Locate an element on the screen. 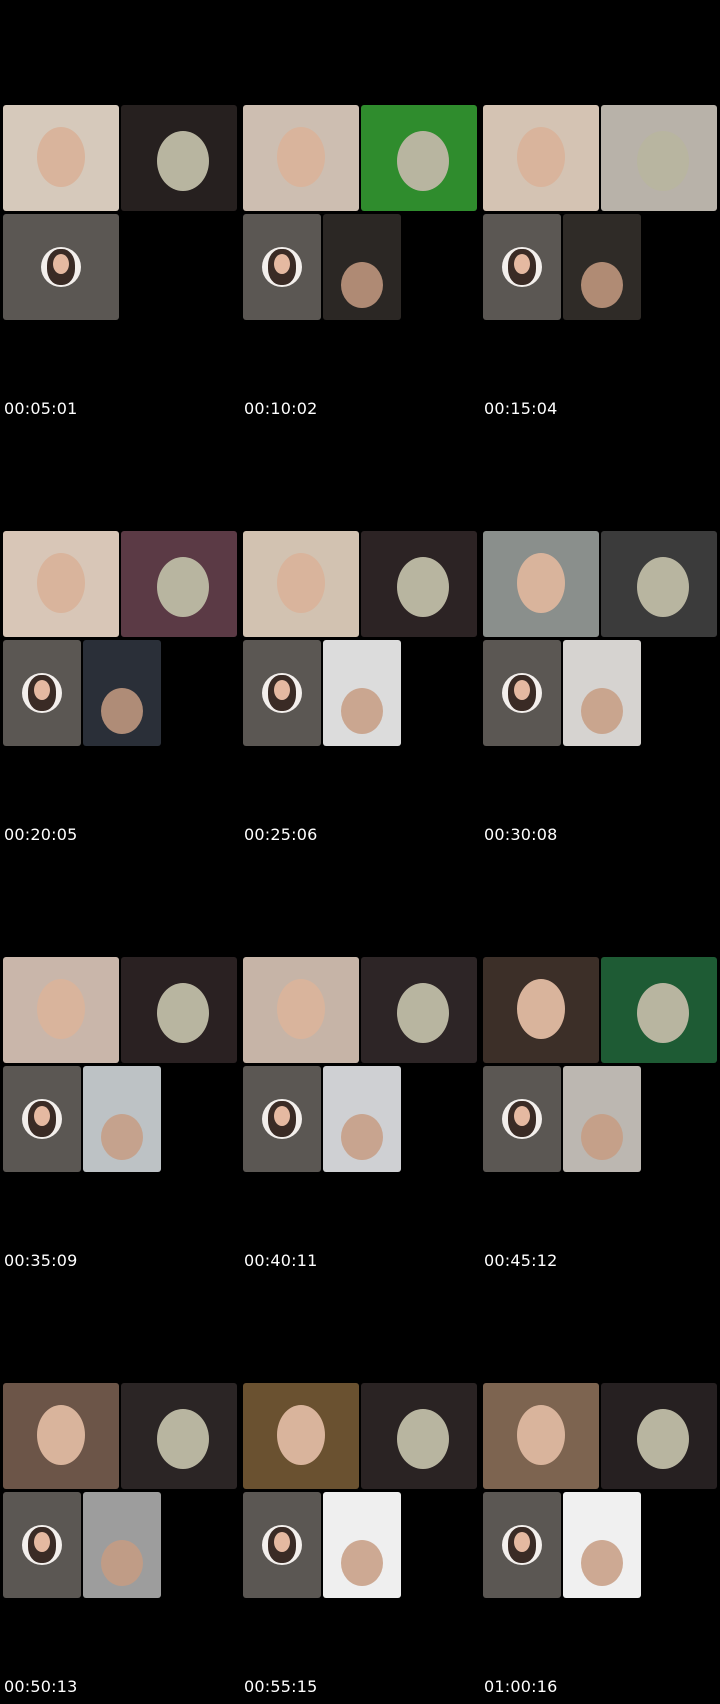 Image resolution: width=720 pixels, height=1704 pixels. thumbnail-cell: 00:10:02 is located at coordinates (360, 213).